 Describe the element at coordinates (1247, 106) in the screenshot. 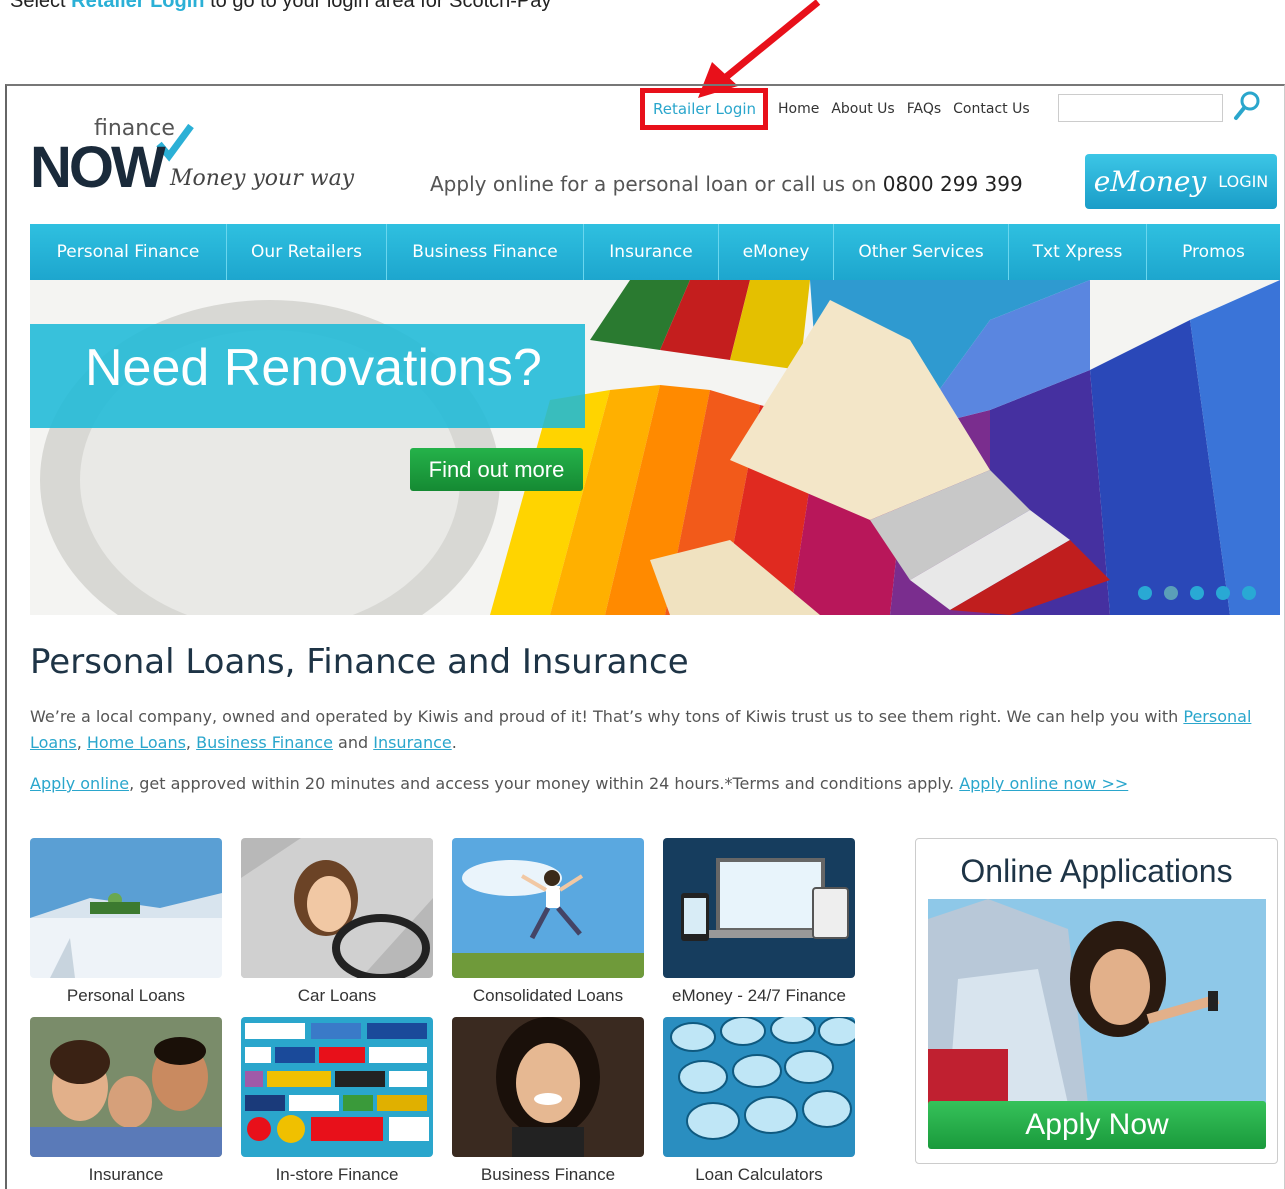

I see `search-icon` at that location.